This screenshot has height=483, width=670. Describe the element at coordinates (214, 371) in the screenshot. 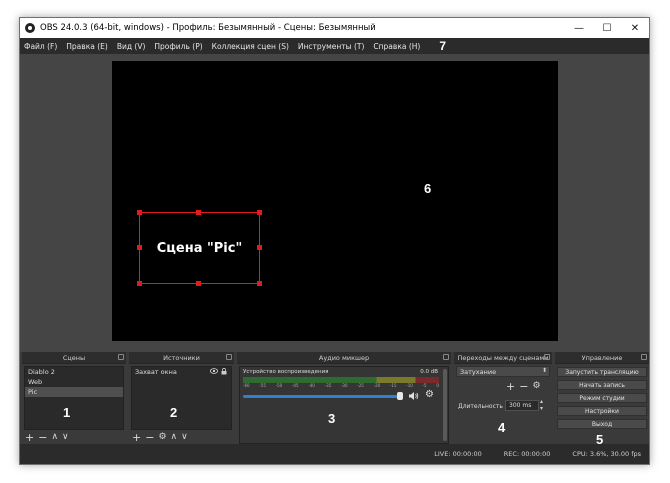

I see `eye-icon` at that location.